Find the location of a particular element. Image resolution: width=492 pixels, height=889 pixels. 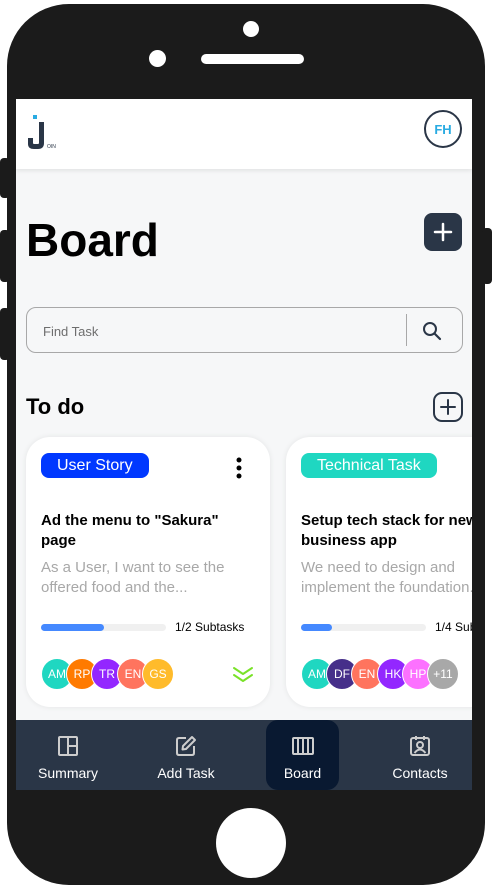

nav-label-add-task: Add Task is located at coordinates (186, 773).